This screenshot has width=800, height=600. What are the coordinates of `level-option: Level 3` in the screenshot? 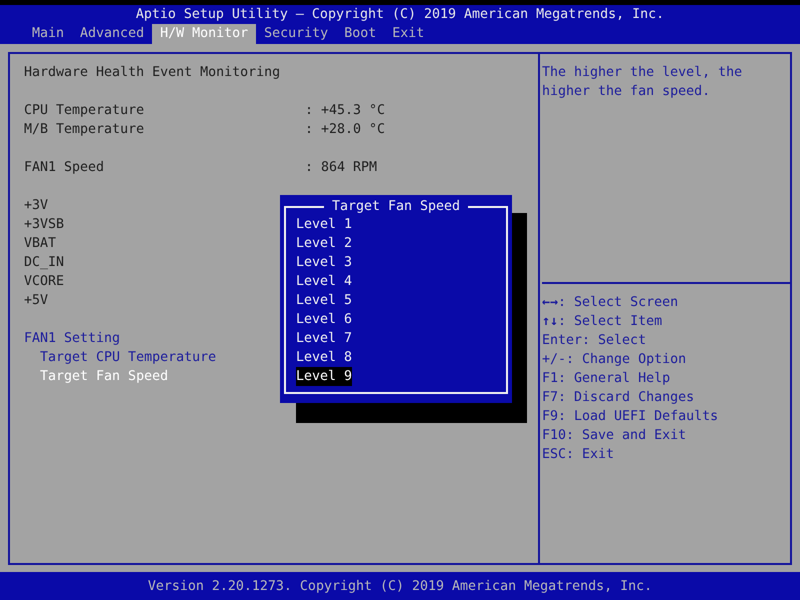 It's located at (324, 262).